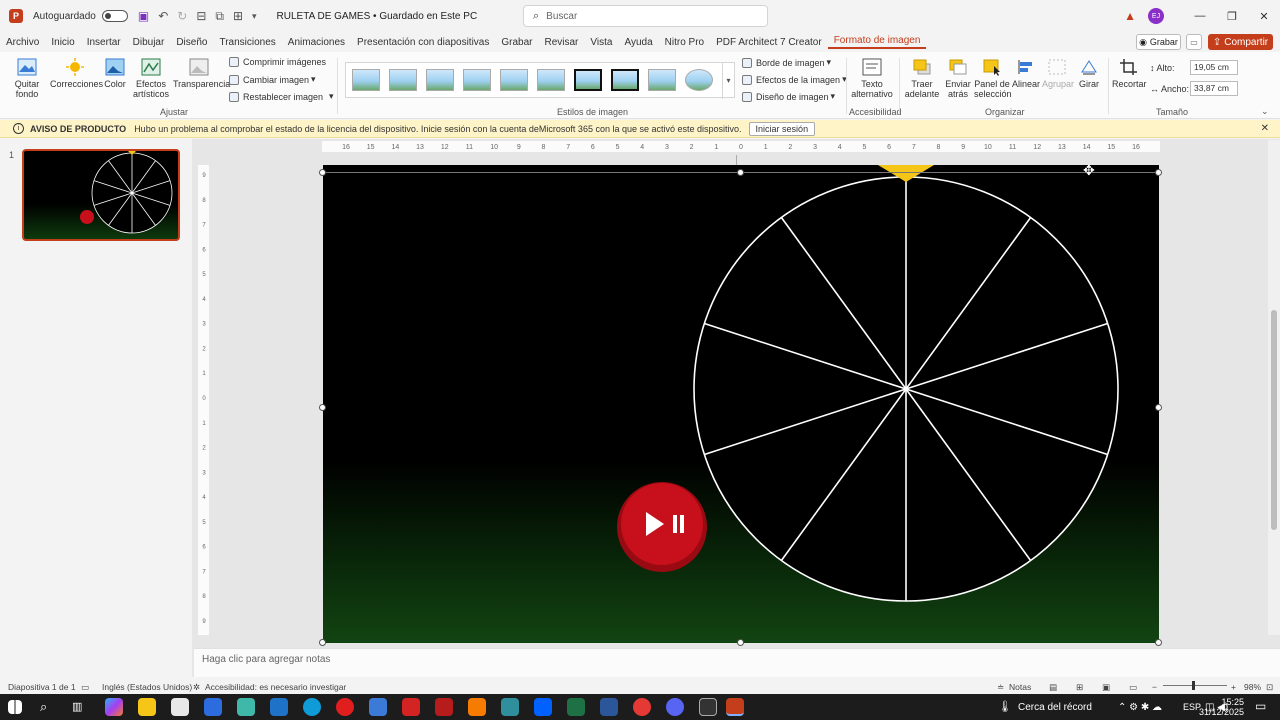  Describe the element at coordinates (708, 707) in the screenshot. I see `app-icon` at that location.